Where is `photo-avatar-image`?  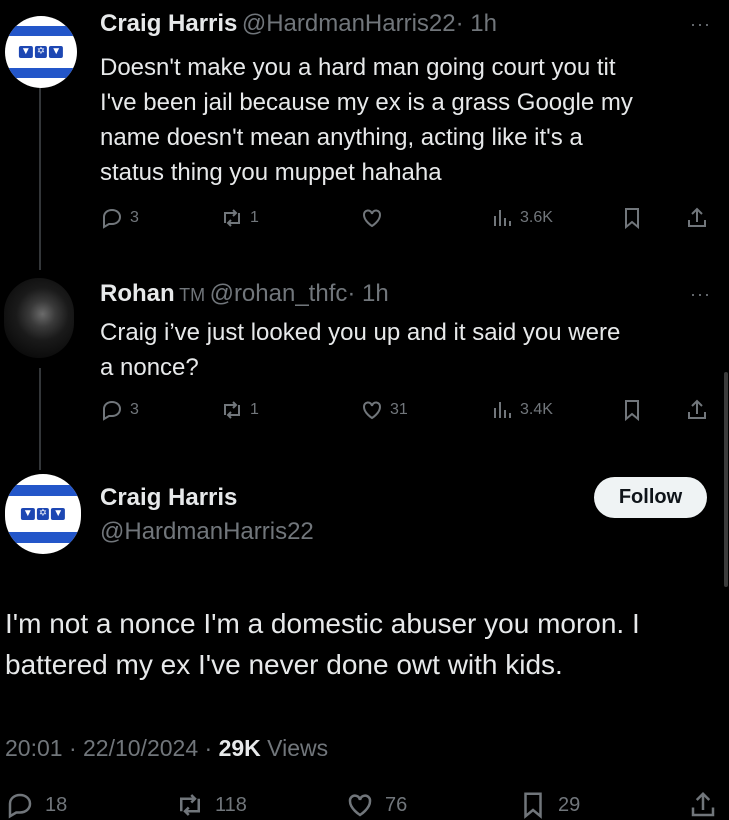 photo-avatar-image is located at coordinates (39, 318).